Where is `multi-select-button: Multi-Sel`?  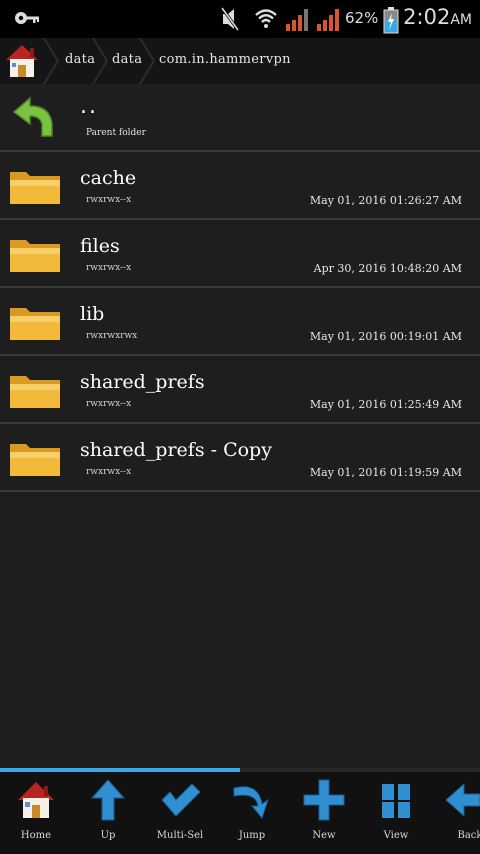 multi-select-button: Multi-Sel is located at coordinates (180, 813).